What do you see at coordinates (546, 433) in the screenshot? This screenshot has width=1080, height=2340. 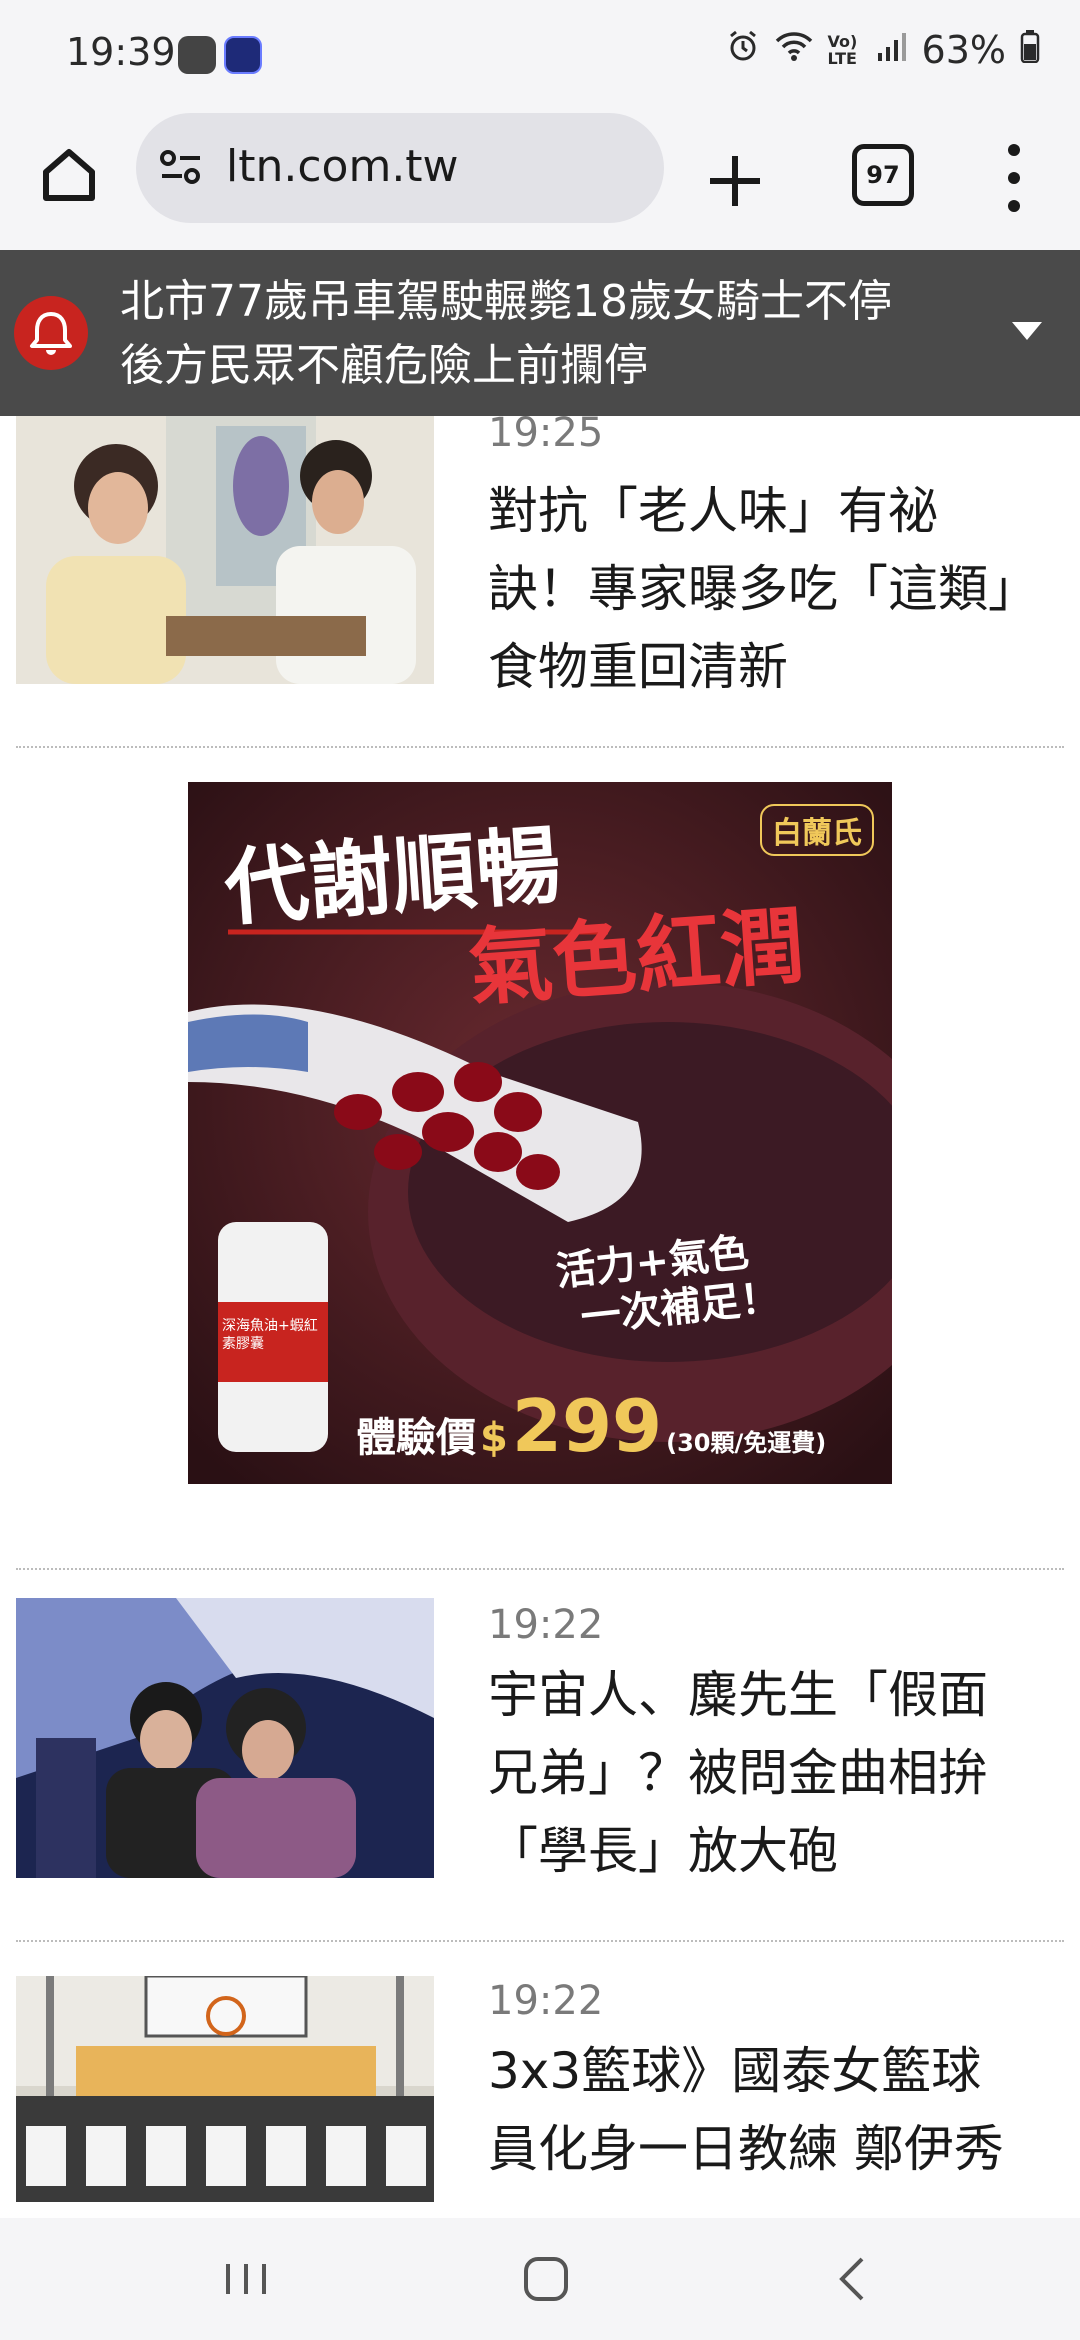 I see `article-time: 19:25` at bounding box center [546, 433].